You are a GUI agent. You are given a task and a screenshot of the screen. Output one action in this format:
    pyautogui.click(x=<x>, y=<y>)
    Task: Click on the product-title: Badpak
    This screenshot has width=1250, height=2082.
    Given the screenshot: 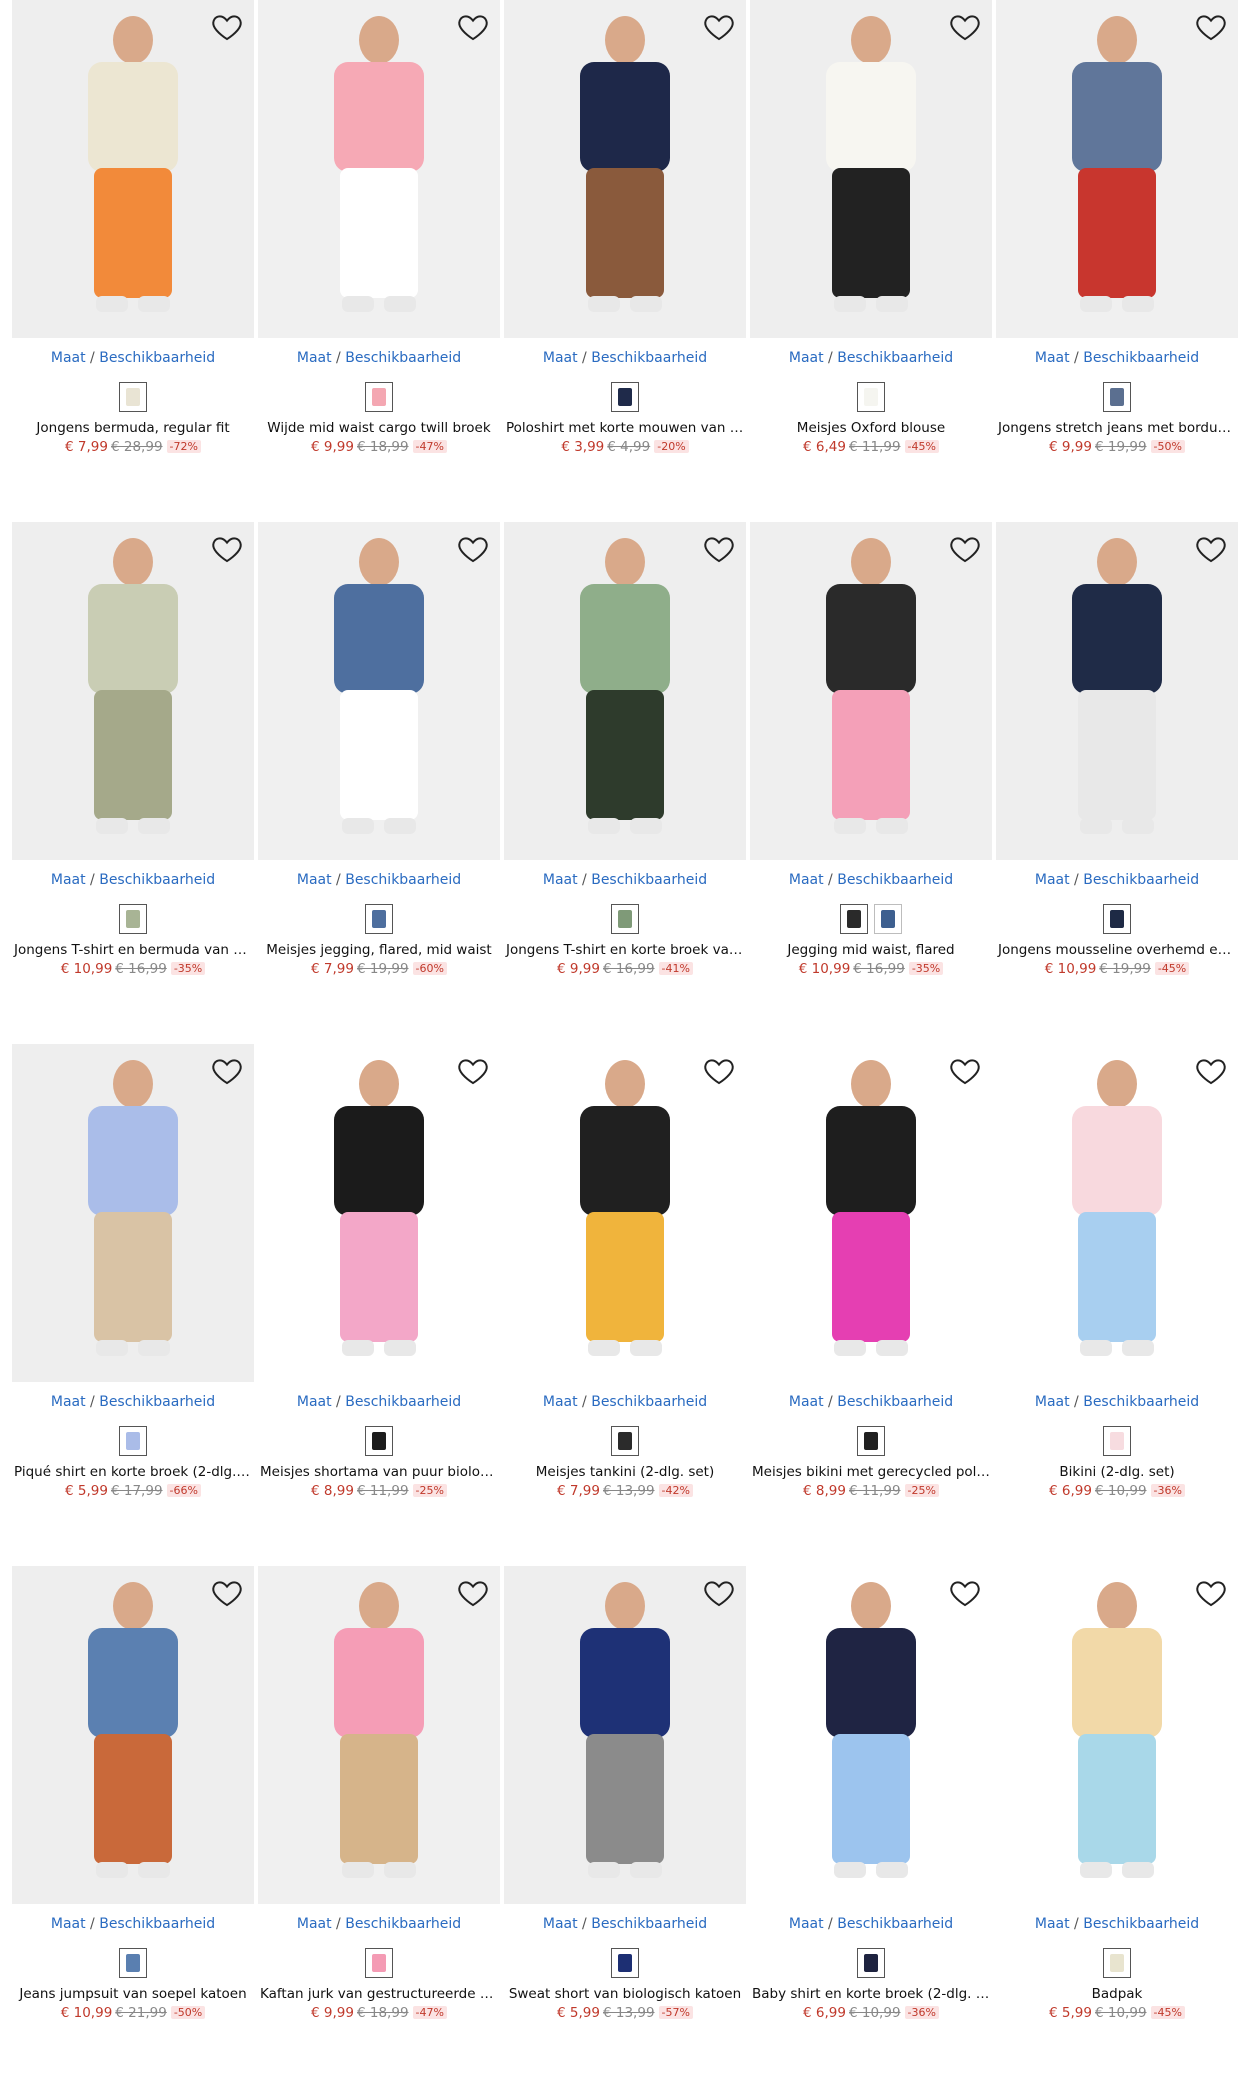 What is the action you would take?
    pyautogui.click(x=1117, y=1994)
    